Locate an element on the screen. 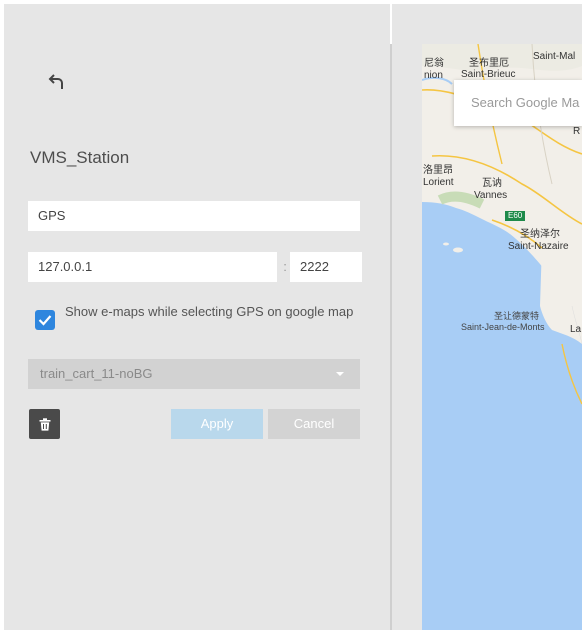 This screenshot has width=582, height=630. ip-address-field: 127.0.0.1 is located at coordinates (152, 267).